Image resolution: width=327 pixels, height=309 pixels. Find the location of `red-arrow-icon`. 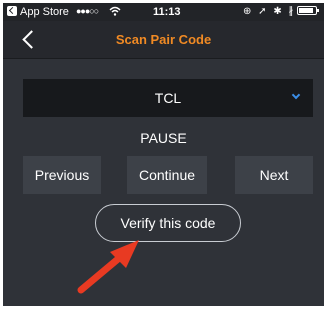

red-arrow-icon is located at coordinates (108, 267).